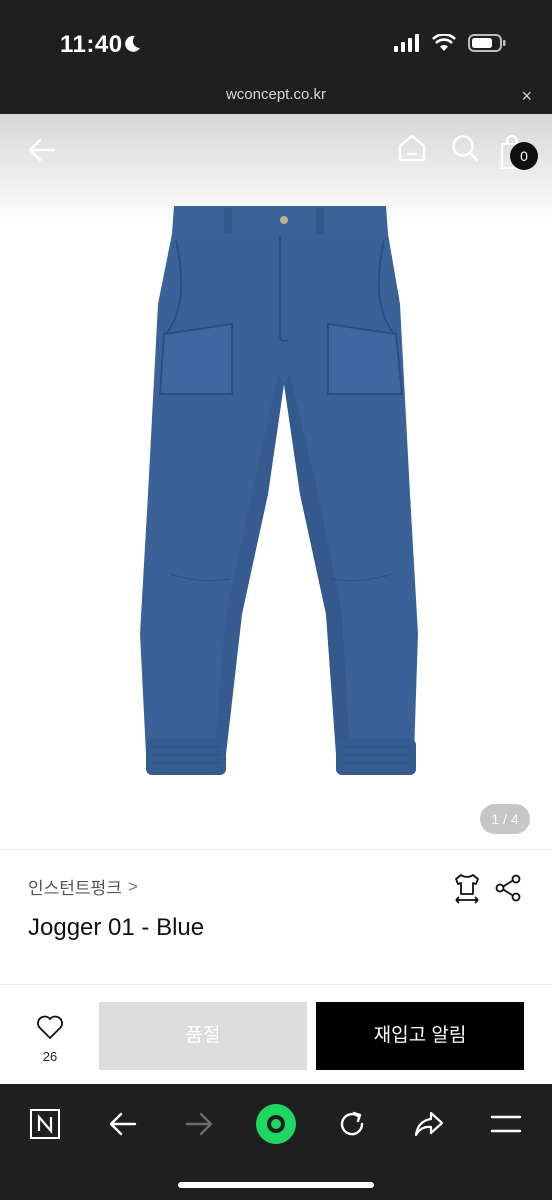 This screenshot has height=1200, width=552. Describe the element at coordinates (50, 1056) in the screenshot. I see `like-count: 26` at that location.